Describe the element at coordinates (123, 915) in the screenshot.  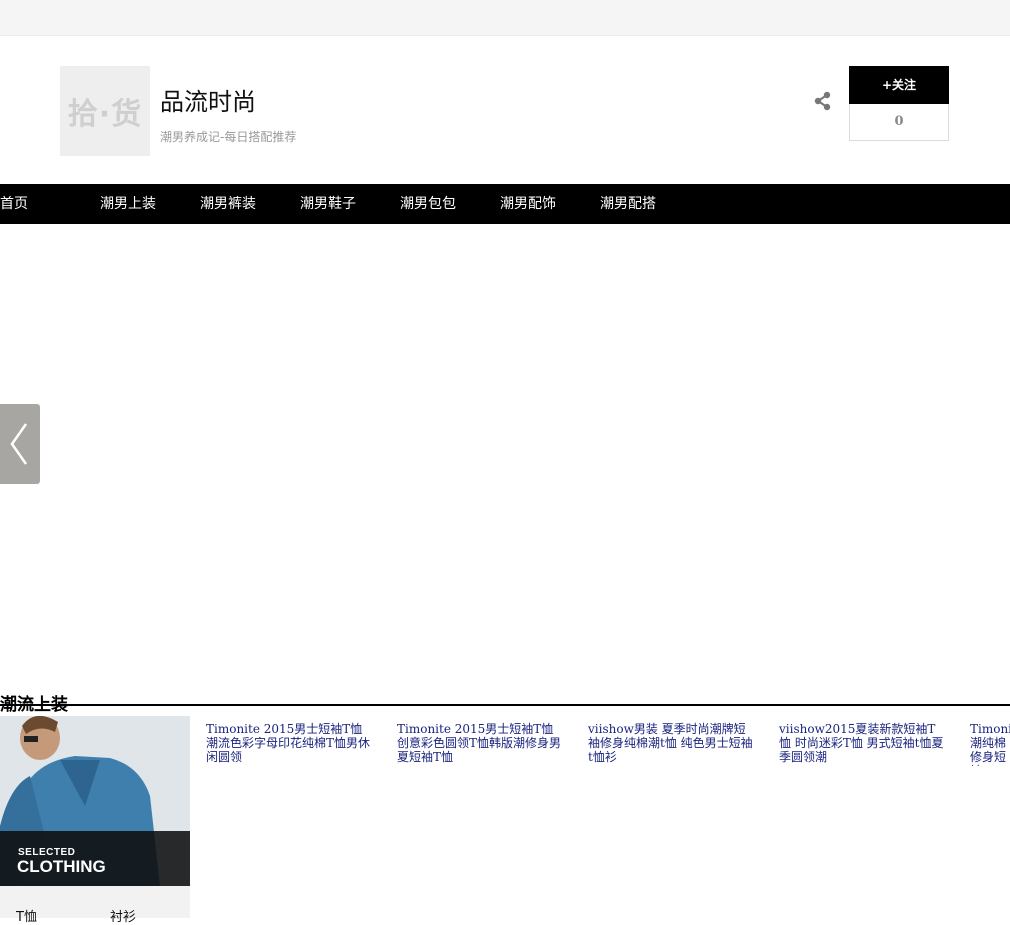
I see `subcategory-shirt: 衬衫` at that location.